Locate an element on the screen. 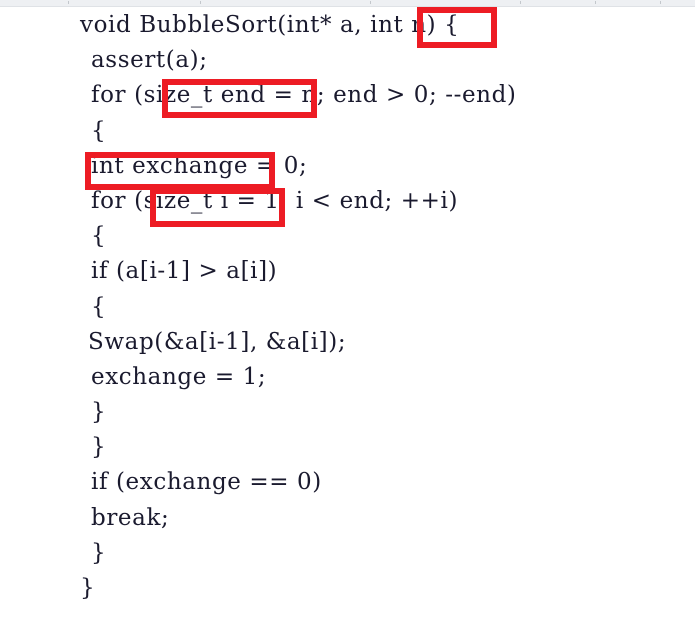 This screenshot has height=623, width=695. code-line: int exchange = 0; is located at coordinates (347, 166).